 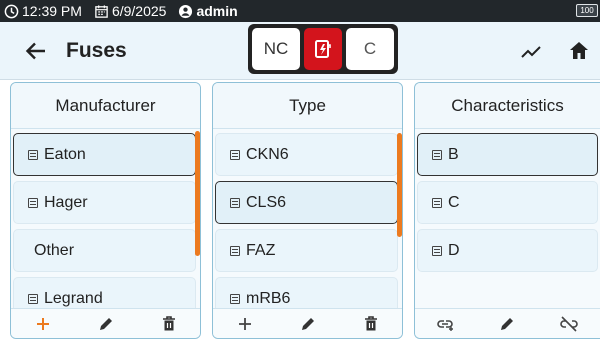 I want to click on trend-icon, so click(x=531, y=52).